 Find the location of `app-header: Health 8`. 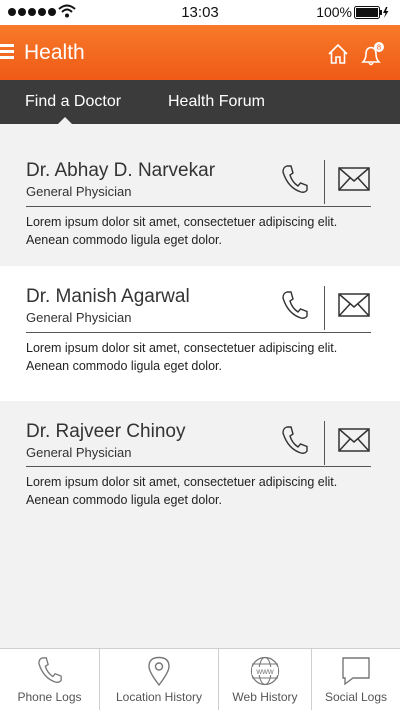

app-header: Health 8 is located at coordinates (200, 52).